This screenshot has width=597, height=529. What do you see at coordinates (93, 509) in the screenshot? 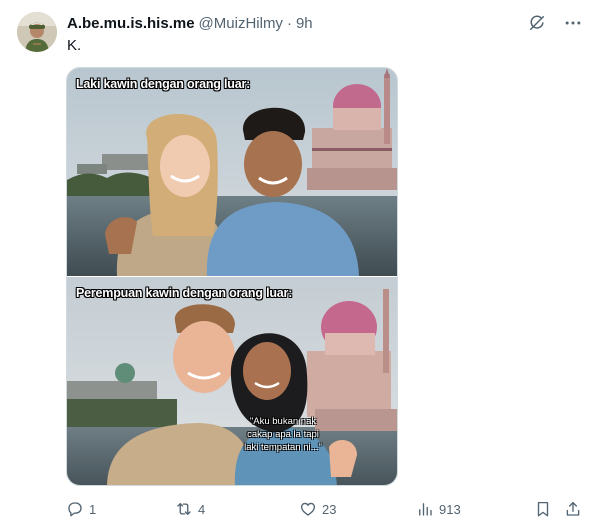
I see `reply-count: 1` at bounding box center [93, 509].